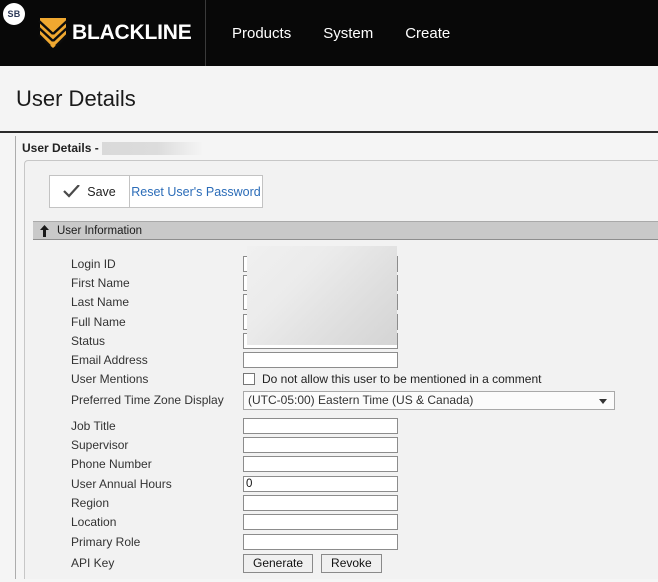 The height and width of the screenshot is (582, 658). Describe the element at coordinates (261, 33) in the screenshot. I see `nav-link-products: Products` at that location.